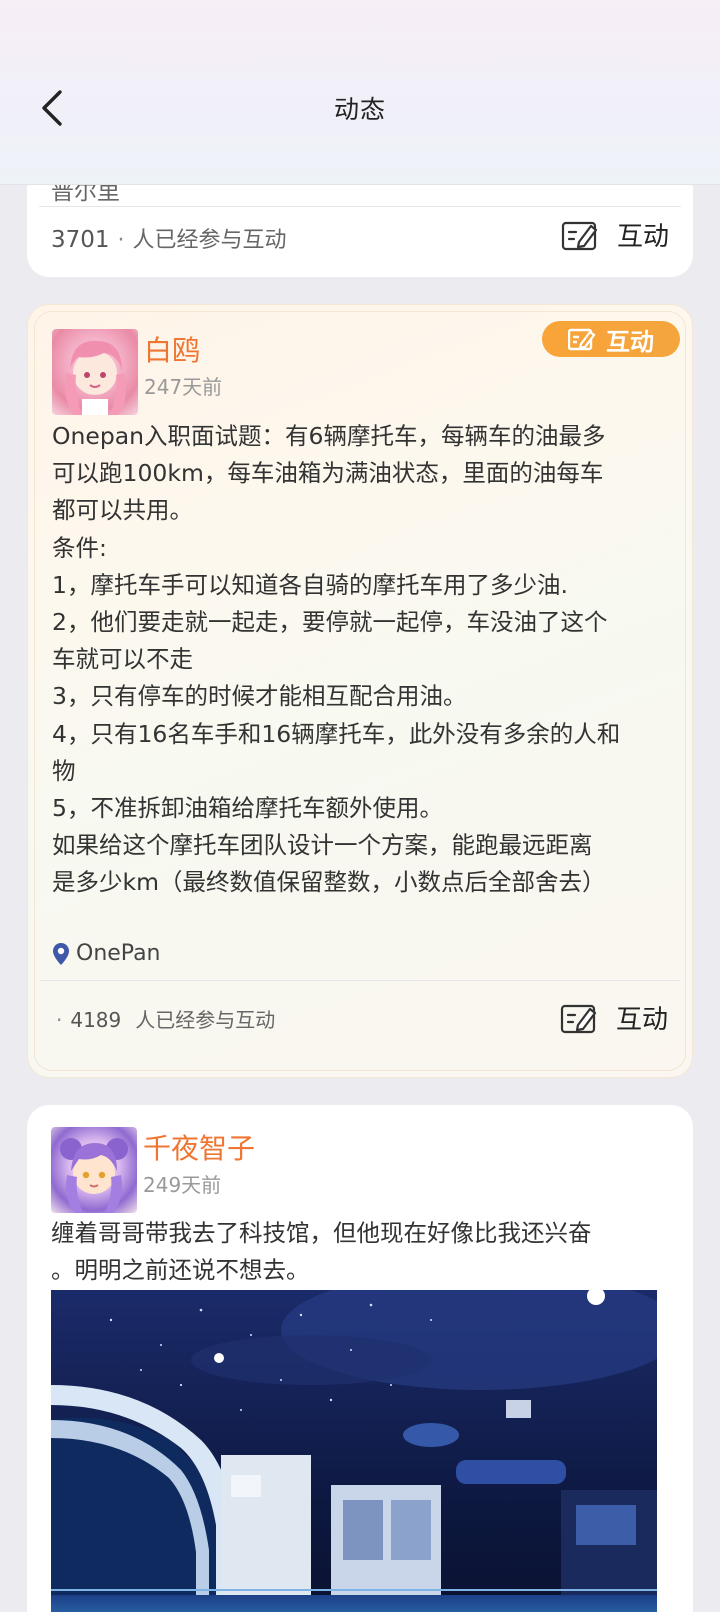  What do you see at coordinates (182, 1185) in the screenshot?
I see `post-time: 249天前` at bounding box center [182, 1185].